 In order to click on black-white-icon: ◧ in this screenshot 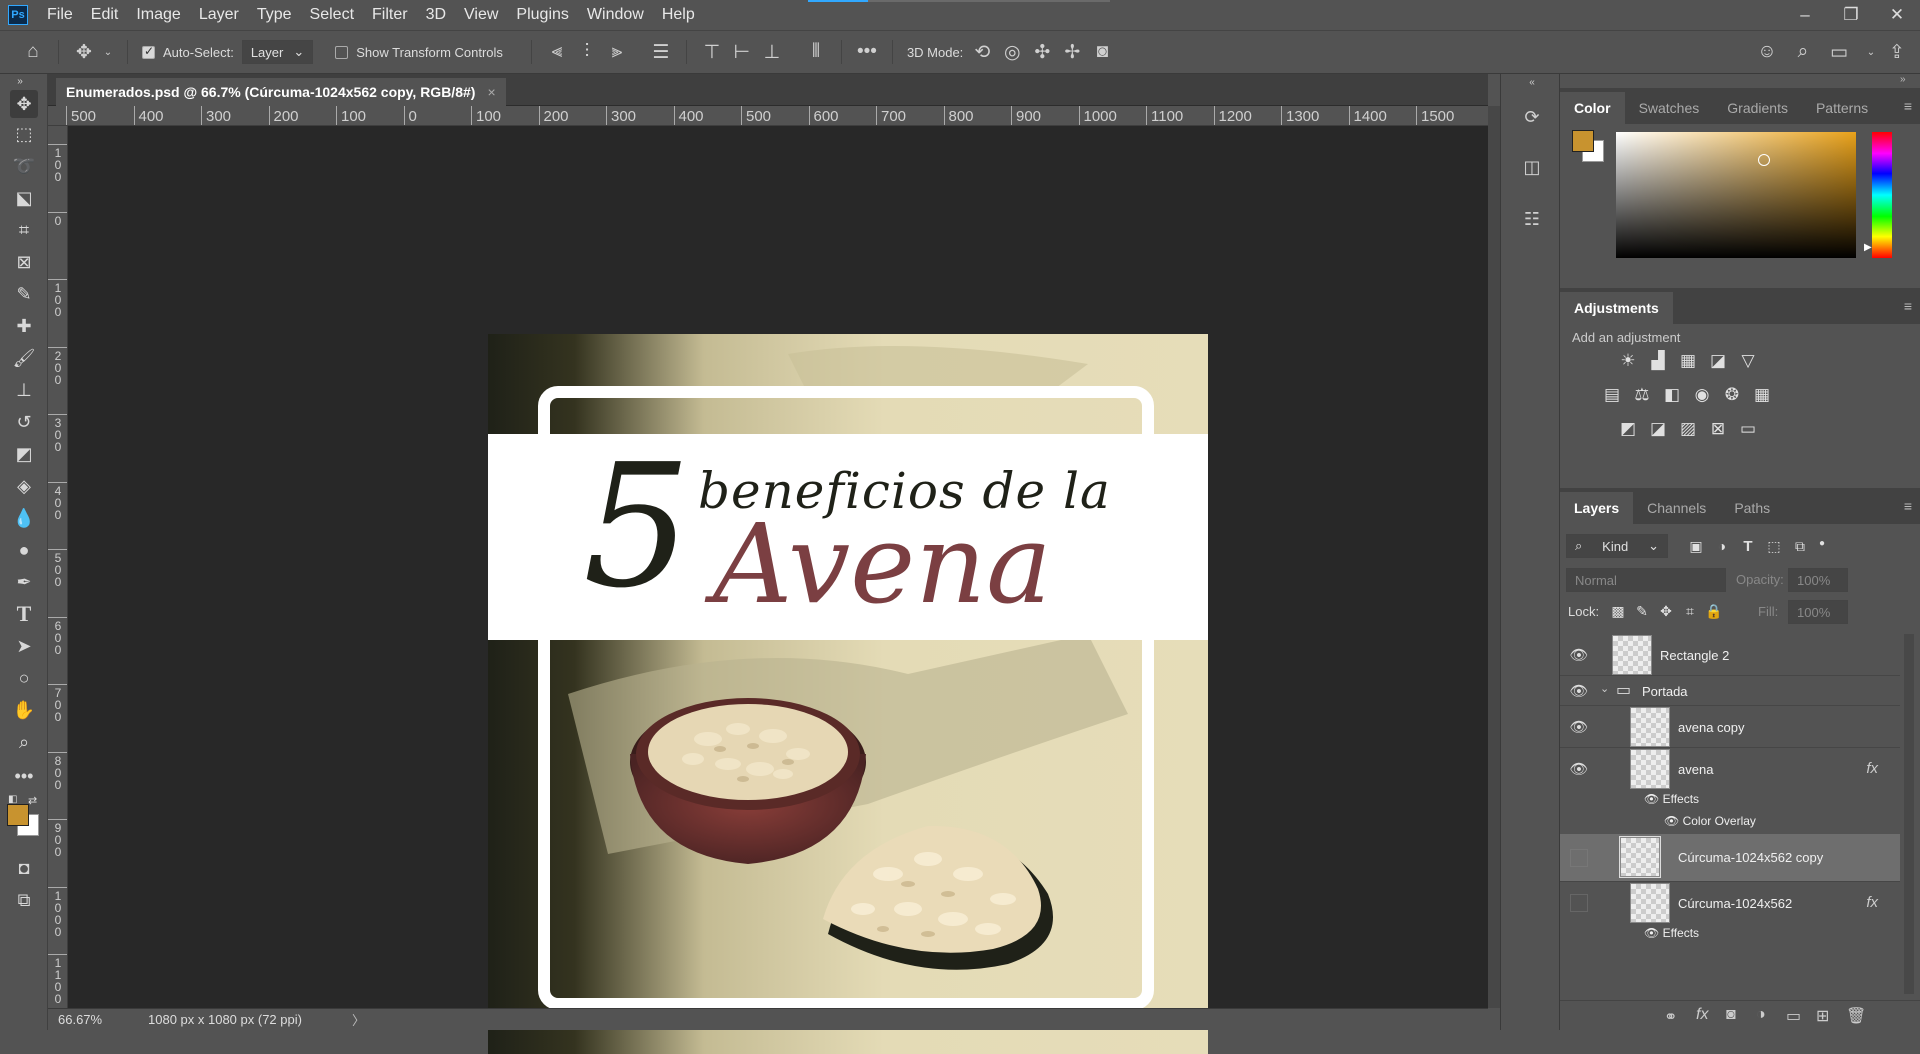, I will do `click(1672, 395)`.